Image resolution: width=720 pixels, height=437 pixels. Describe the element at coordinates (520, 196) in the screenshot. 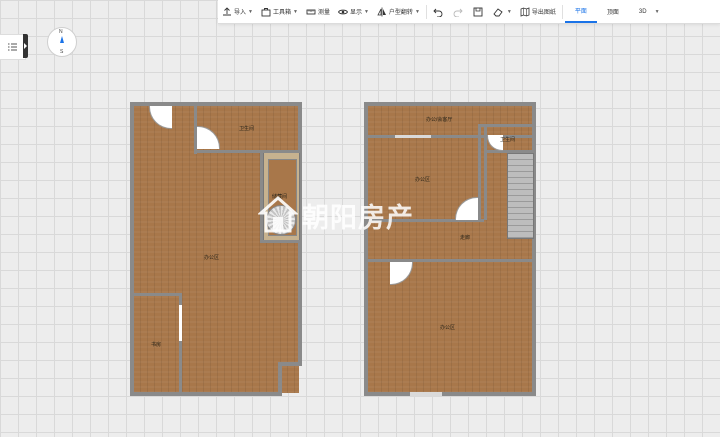

I see `staircase` at that location.